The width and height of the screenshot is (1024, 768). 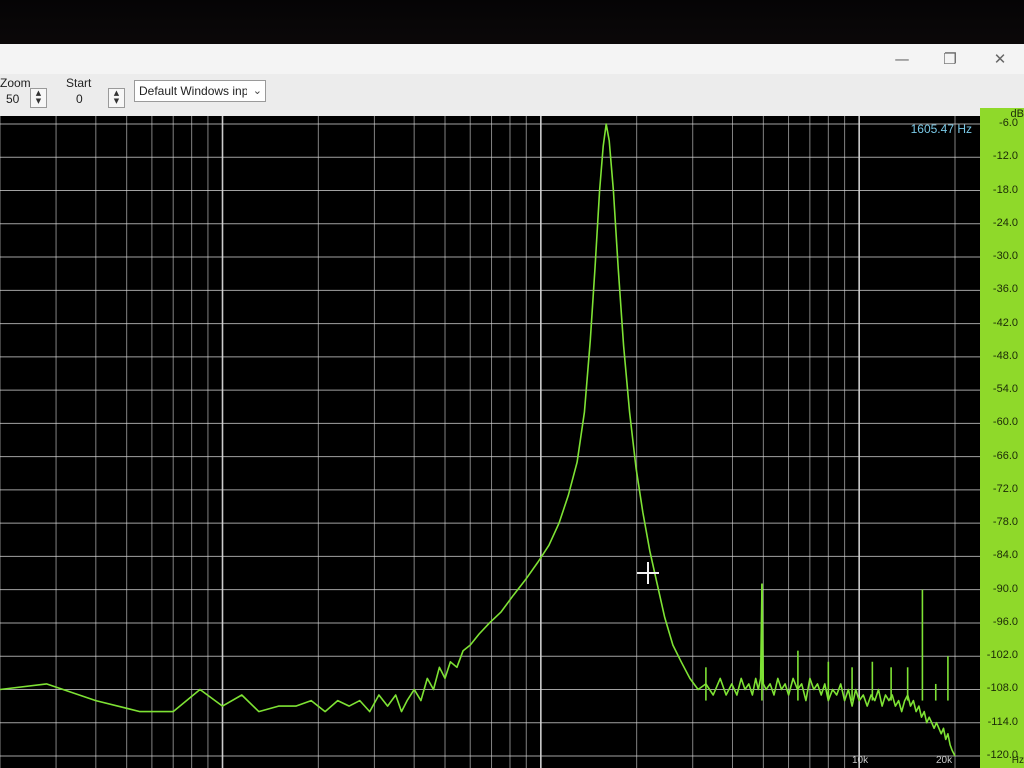 What do you see at coordinates (860, 760) in the screenshot?
I see `x-tick-label-10k: 10k` at bounding box center [860, 760].